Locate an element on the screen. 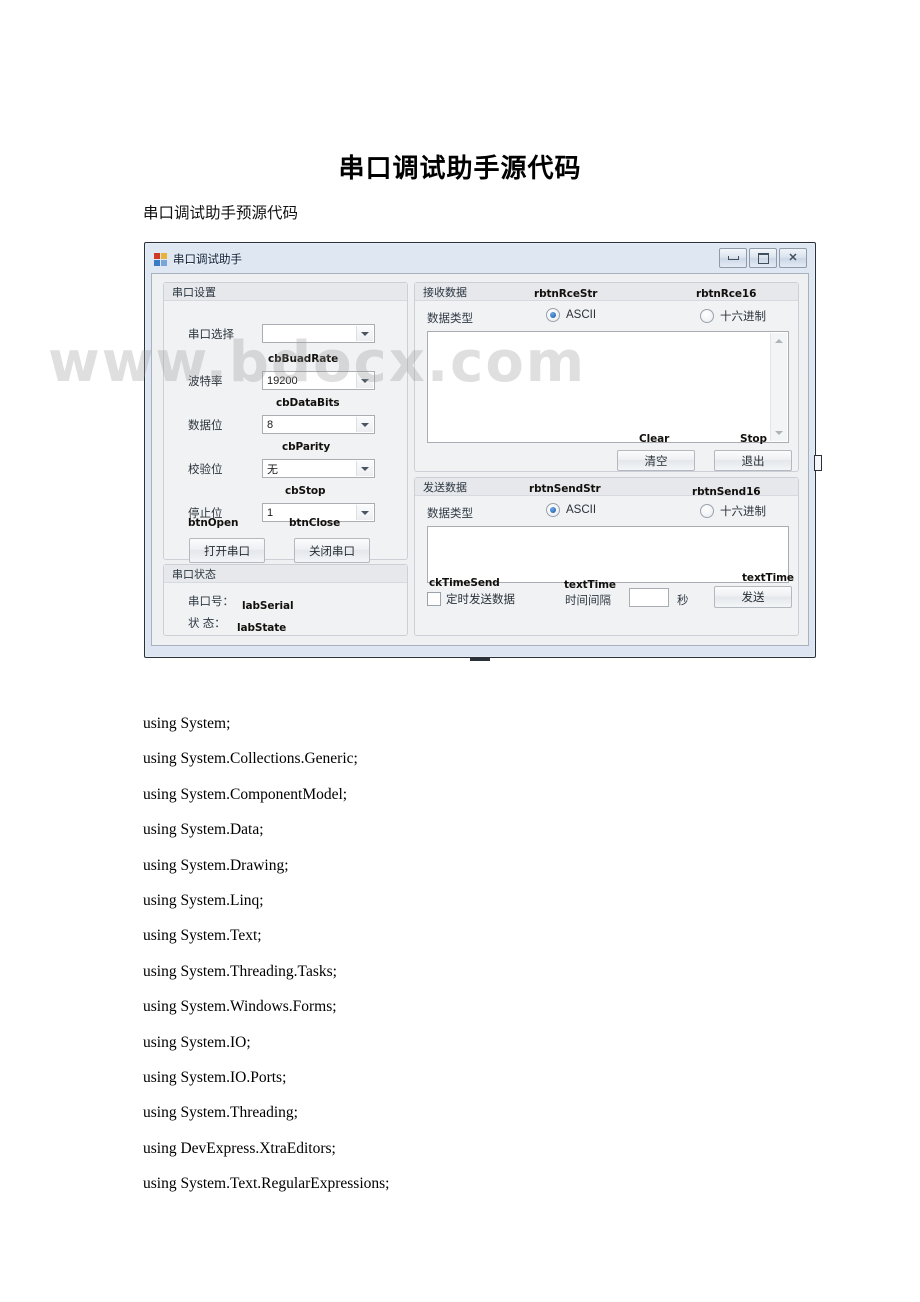  page-title: 串口调试助手源代码 is located at coordinates (460, 168).